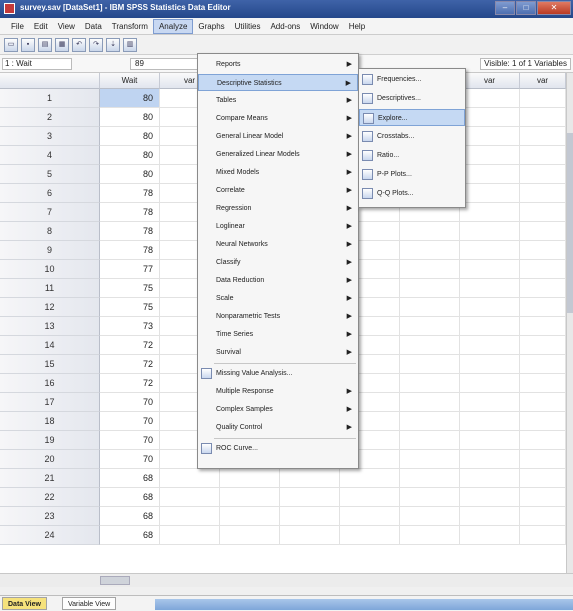 The width and height of the screenshot is (573, 611). I want to click on goto-case-icon: ⇣, so click(113, 44).